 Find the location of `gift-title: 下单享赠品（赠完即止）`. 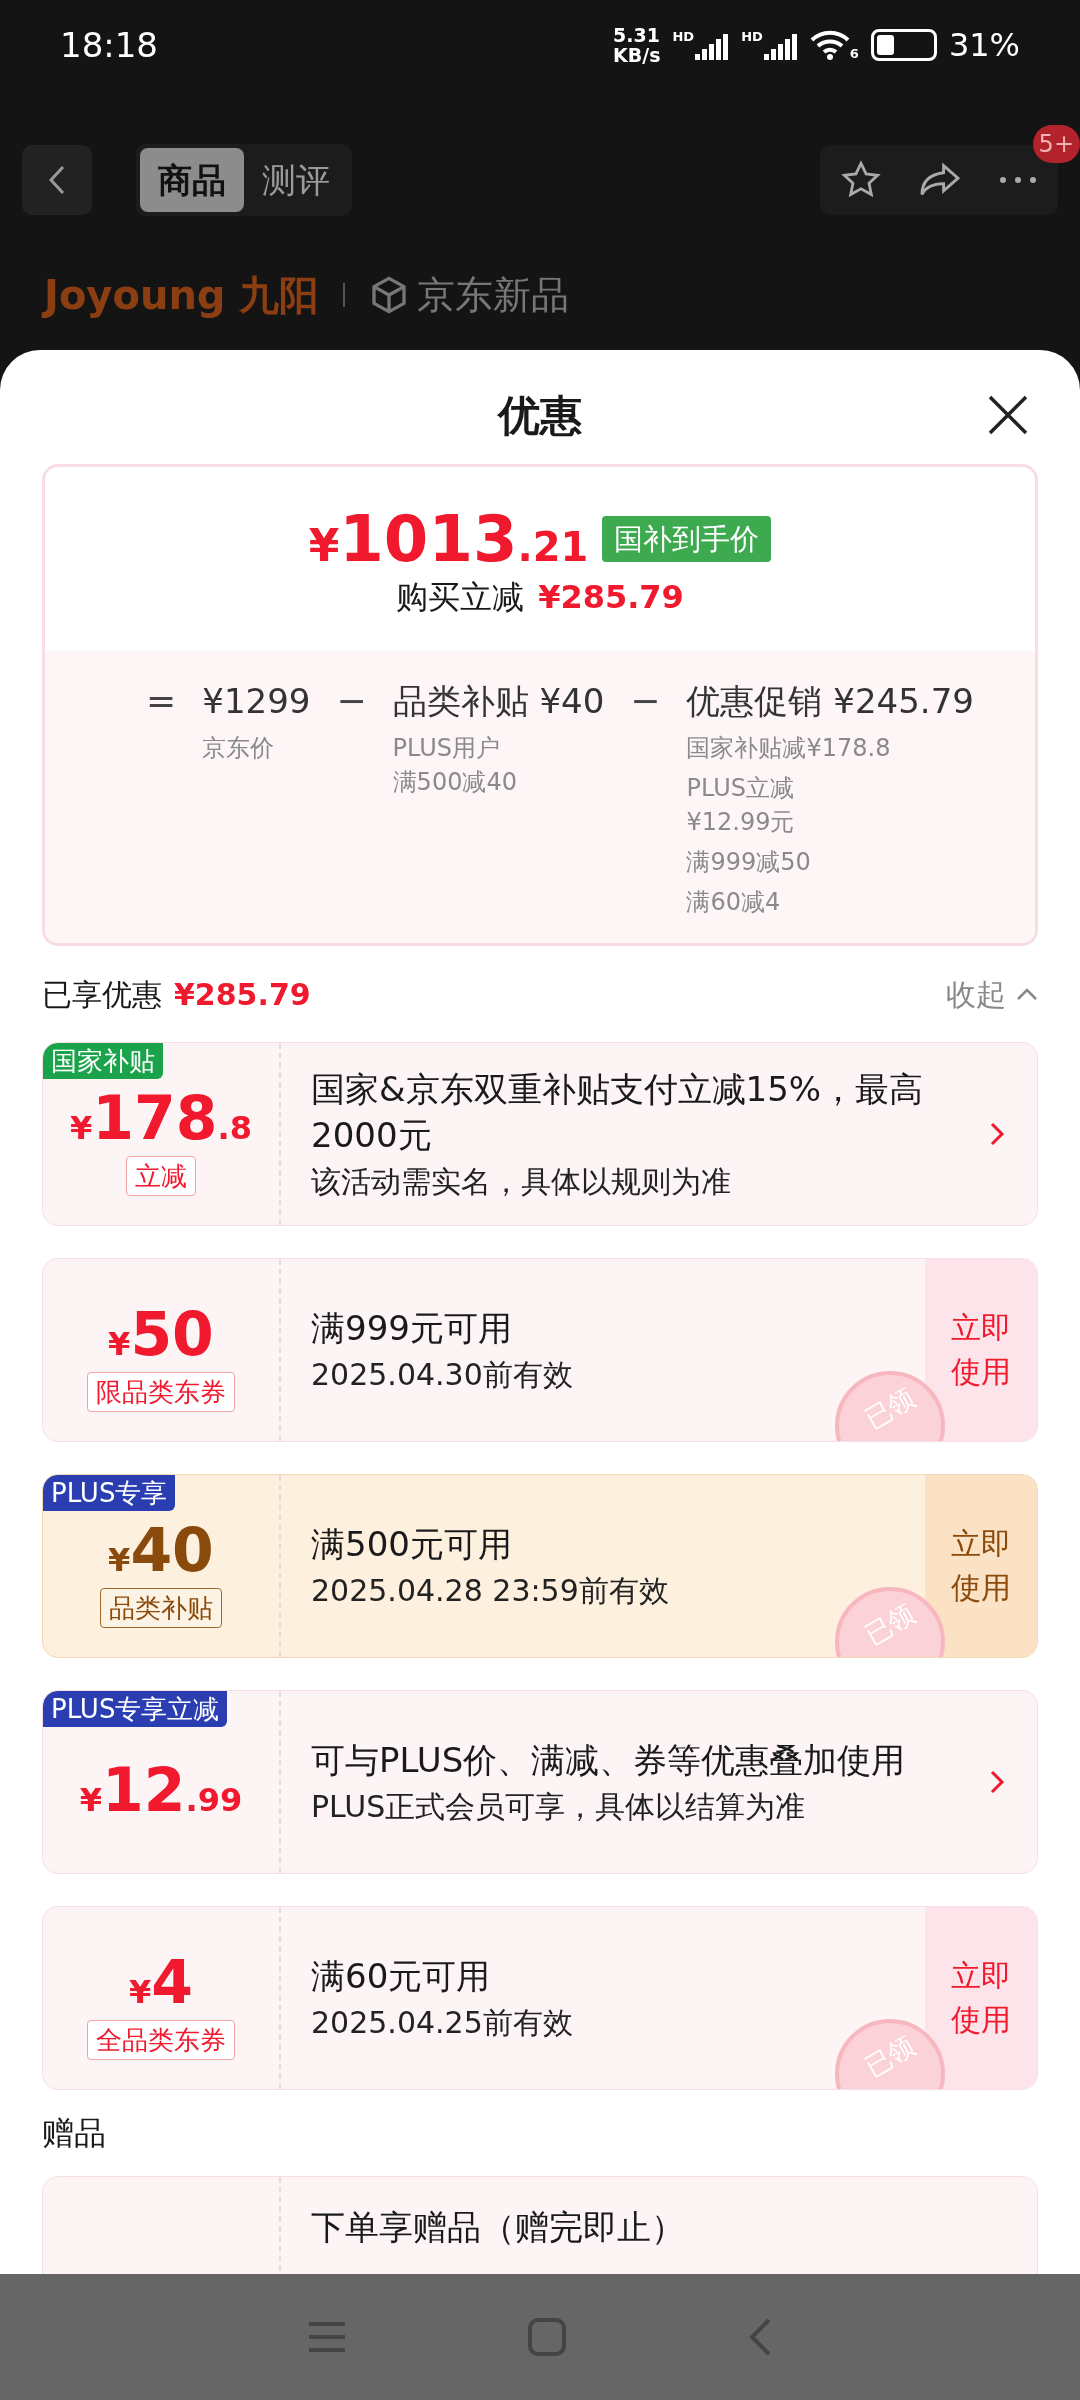

gift-title: 下单享赠品（赠完即止） is located at coordinates (498, 2227).